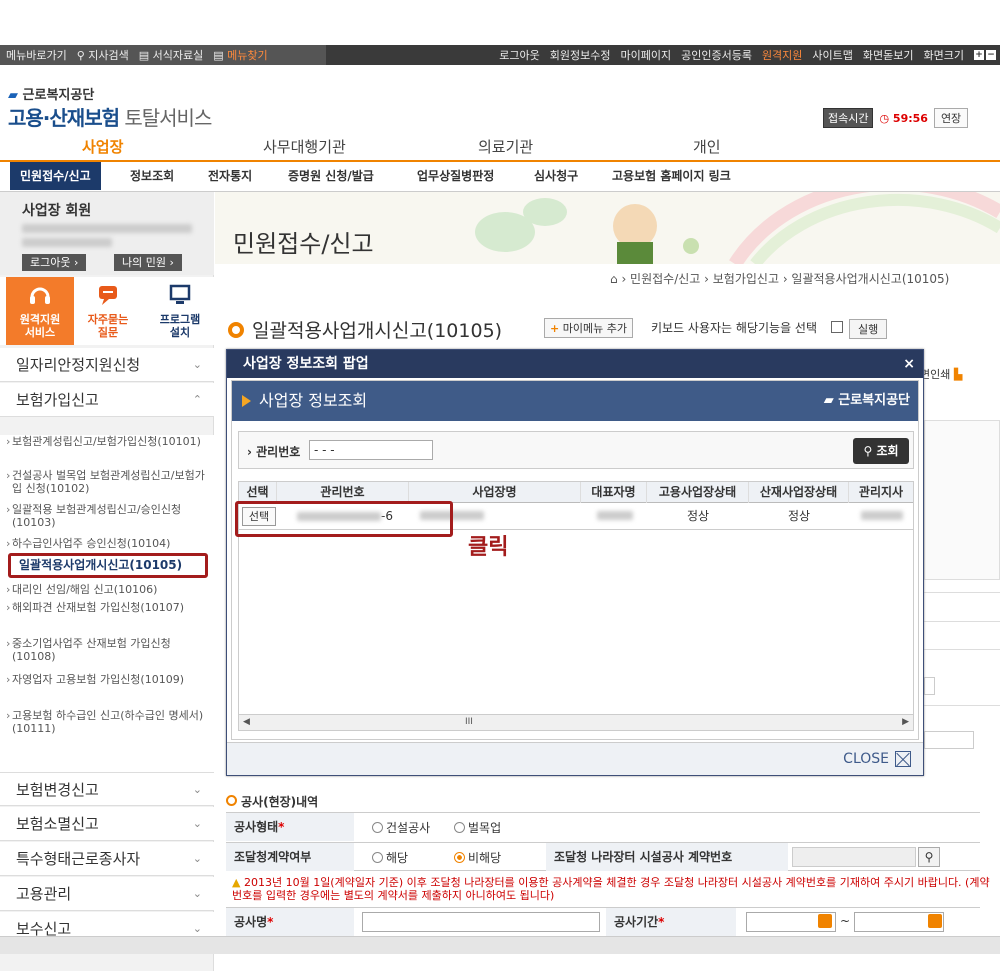  What do you see at coordinates (107, 722) in the screenshot?
I see `submenu-item-10111: 고용보험 하수급인 신고(하수급인 명세서)(10111)` at bounding box center [107, 722].